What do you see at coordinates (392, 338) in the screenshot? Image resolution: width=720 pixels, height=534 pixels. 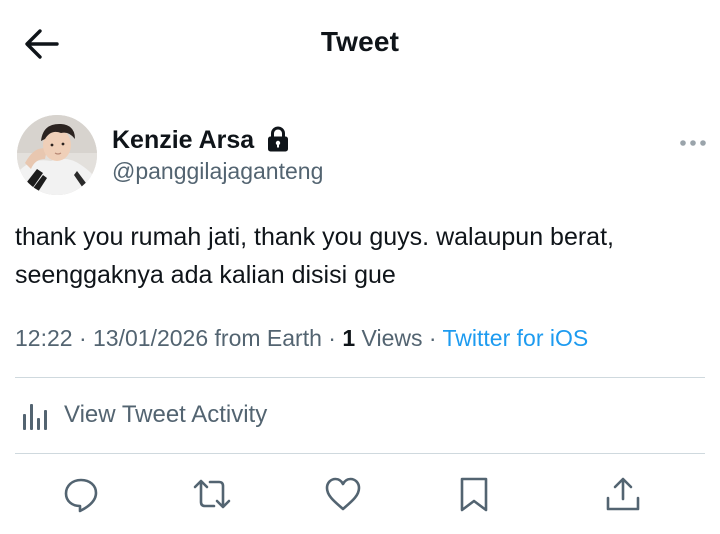 I see `views-label: Views` at bounding box center [392, 338].